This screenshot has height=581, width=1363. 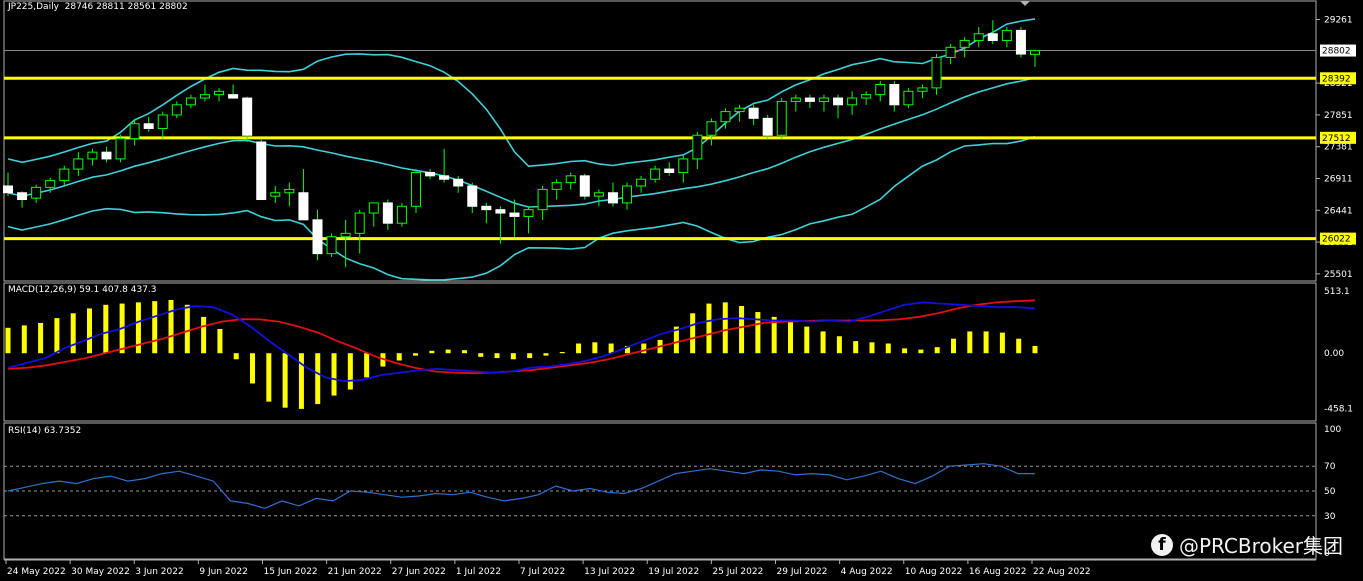 What do you see at coordinates (934, 572) in the screenshot?
I see `x-axis-label: 10 Aug 2022` at bounding box center [934, 572].